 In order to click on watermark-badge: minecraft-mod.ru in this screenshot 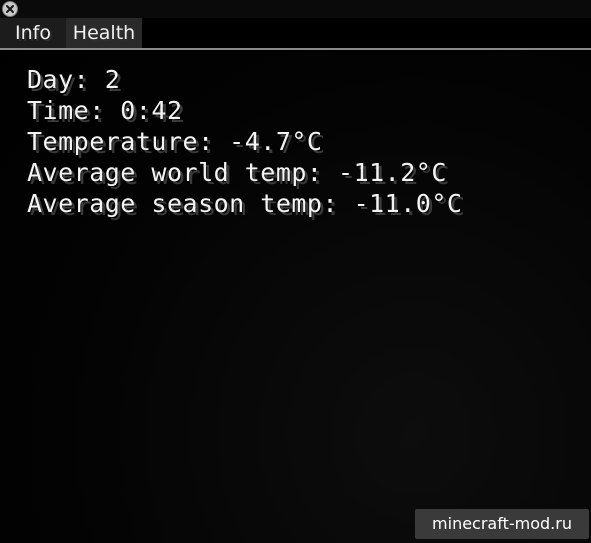, I will do `click(502, 524)`.